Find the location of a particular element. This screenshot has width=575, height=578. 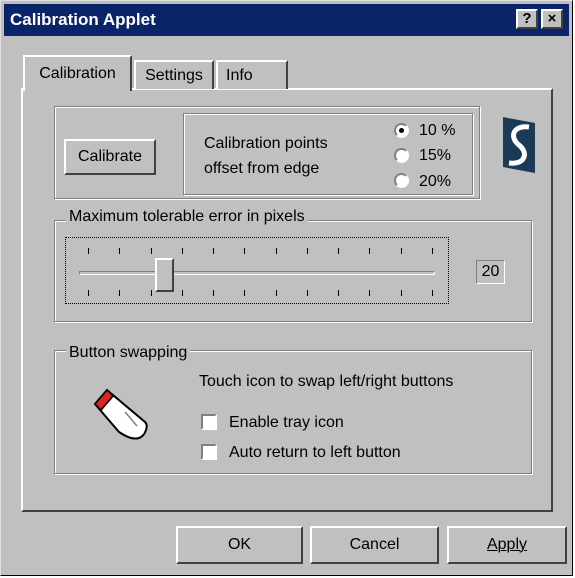

apply-label: Apply is located at coordinates (507, 544).